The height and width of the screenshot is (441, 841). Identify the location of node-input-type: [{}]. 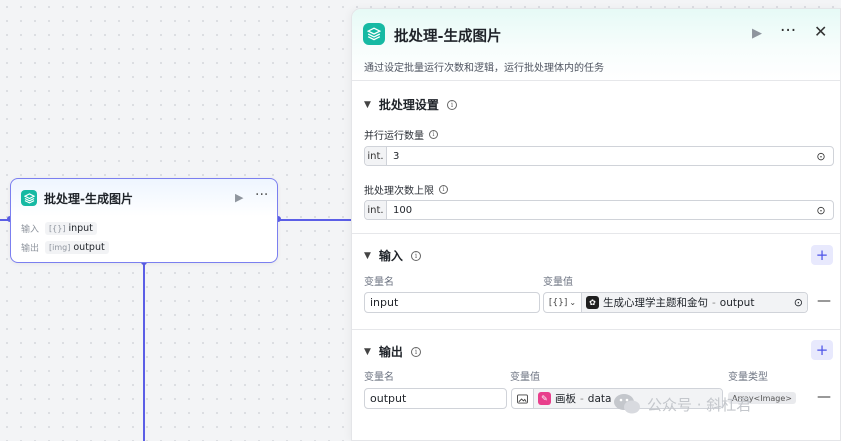
(57, 228).